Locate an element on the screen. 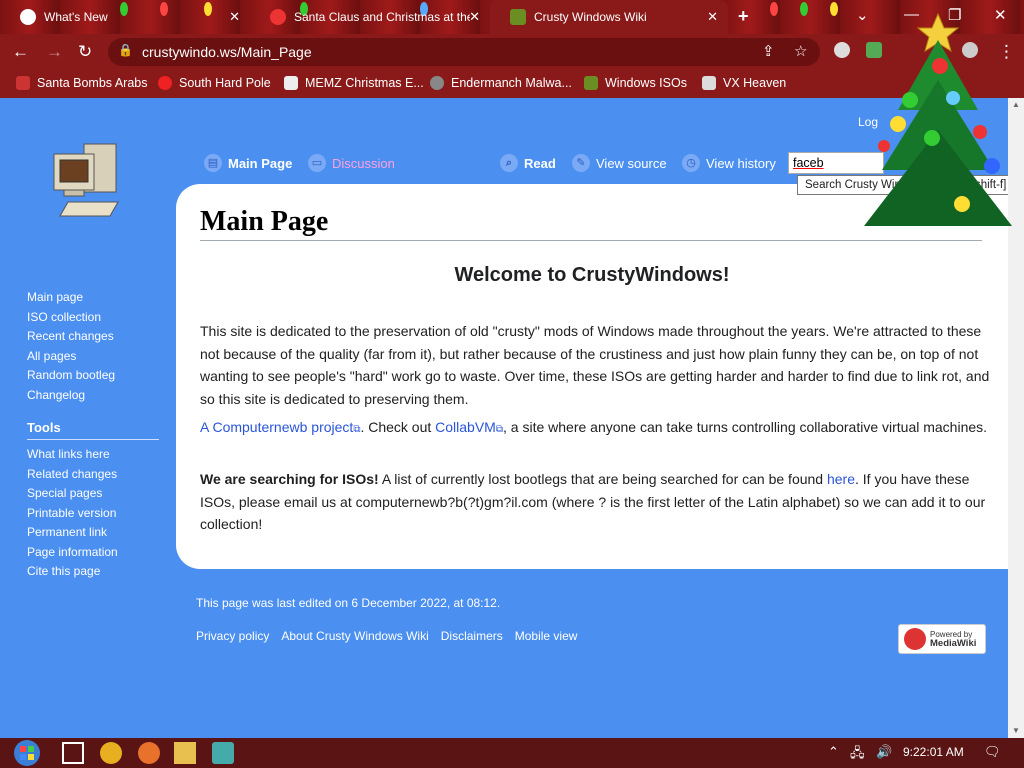 The height and width of the screenshot is (768, 1024). reload-icon: ↻ is located at coordinates (85, 52).